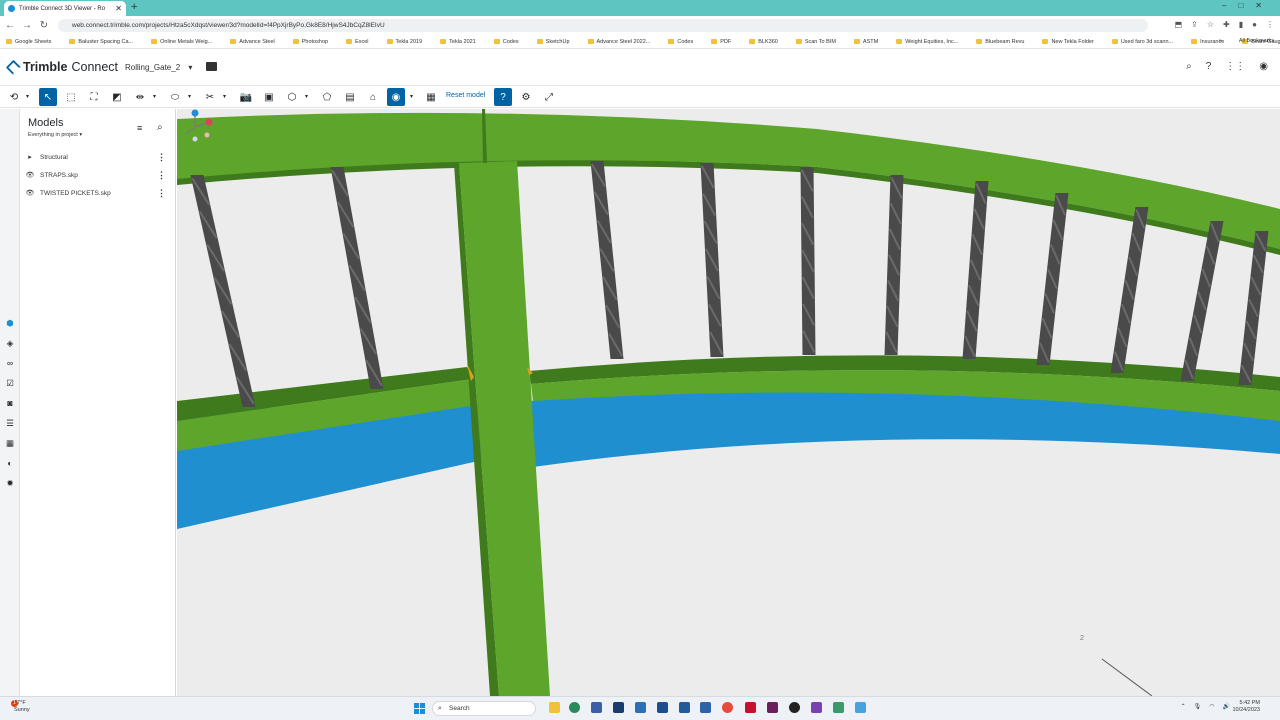  Describe the element at coordinates (1226, 24) in the screenshot. I see `extensions-icon: ✚` at that location.